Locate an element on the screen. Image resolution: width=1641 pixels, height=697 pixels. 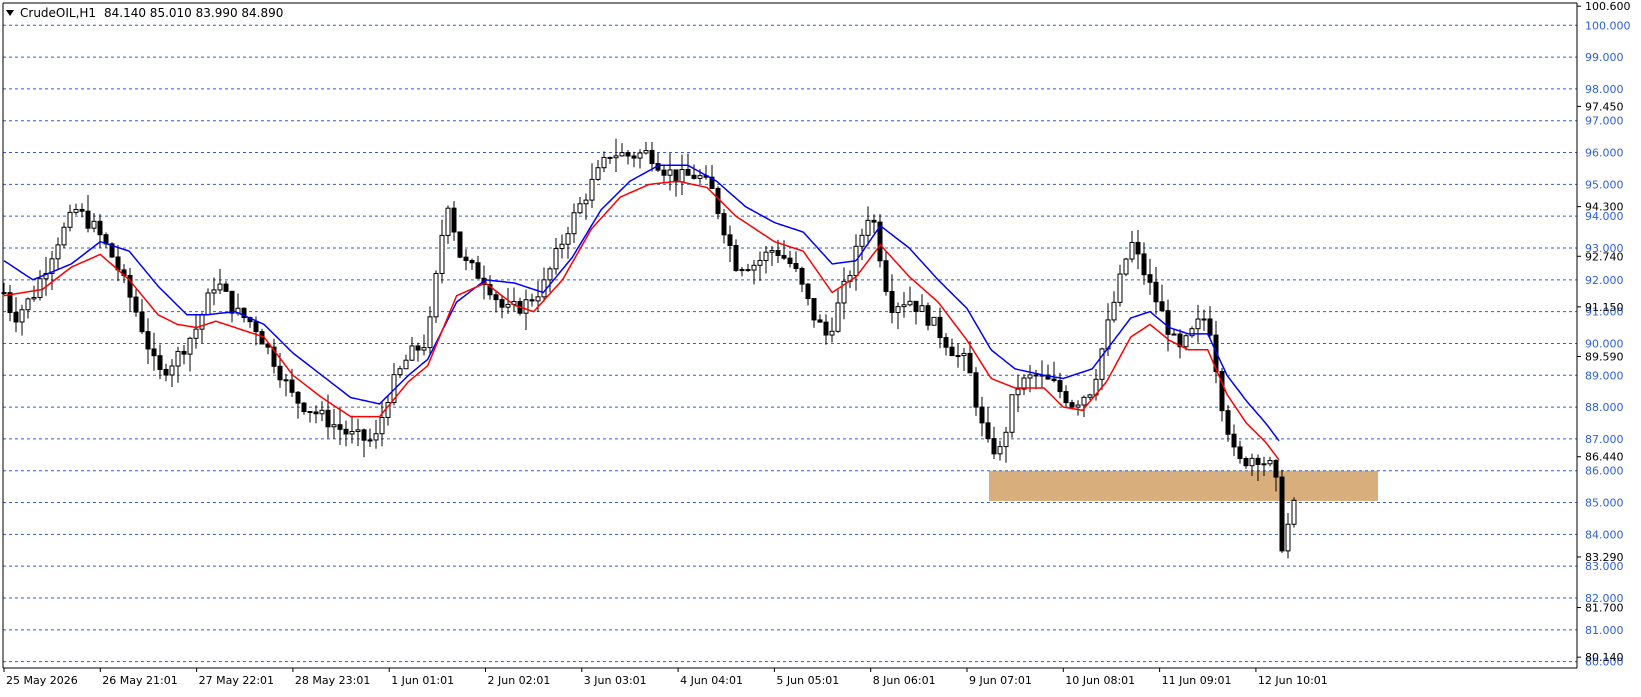
x-tick-label: 25 May 2026 is located at coordinates (42, 680).